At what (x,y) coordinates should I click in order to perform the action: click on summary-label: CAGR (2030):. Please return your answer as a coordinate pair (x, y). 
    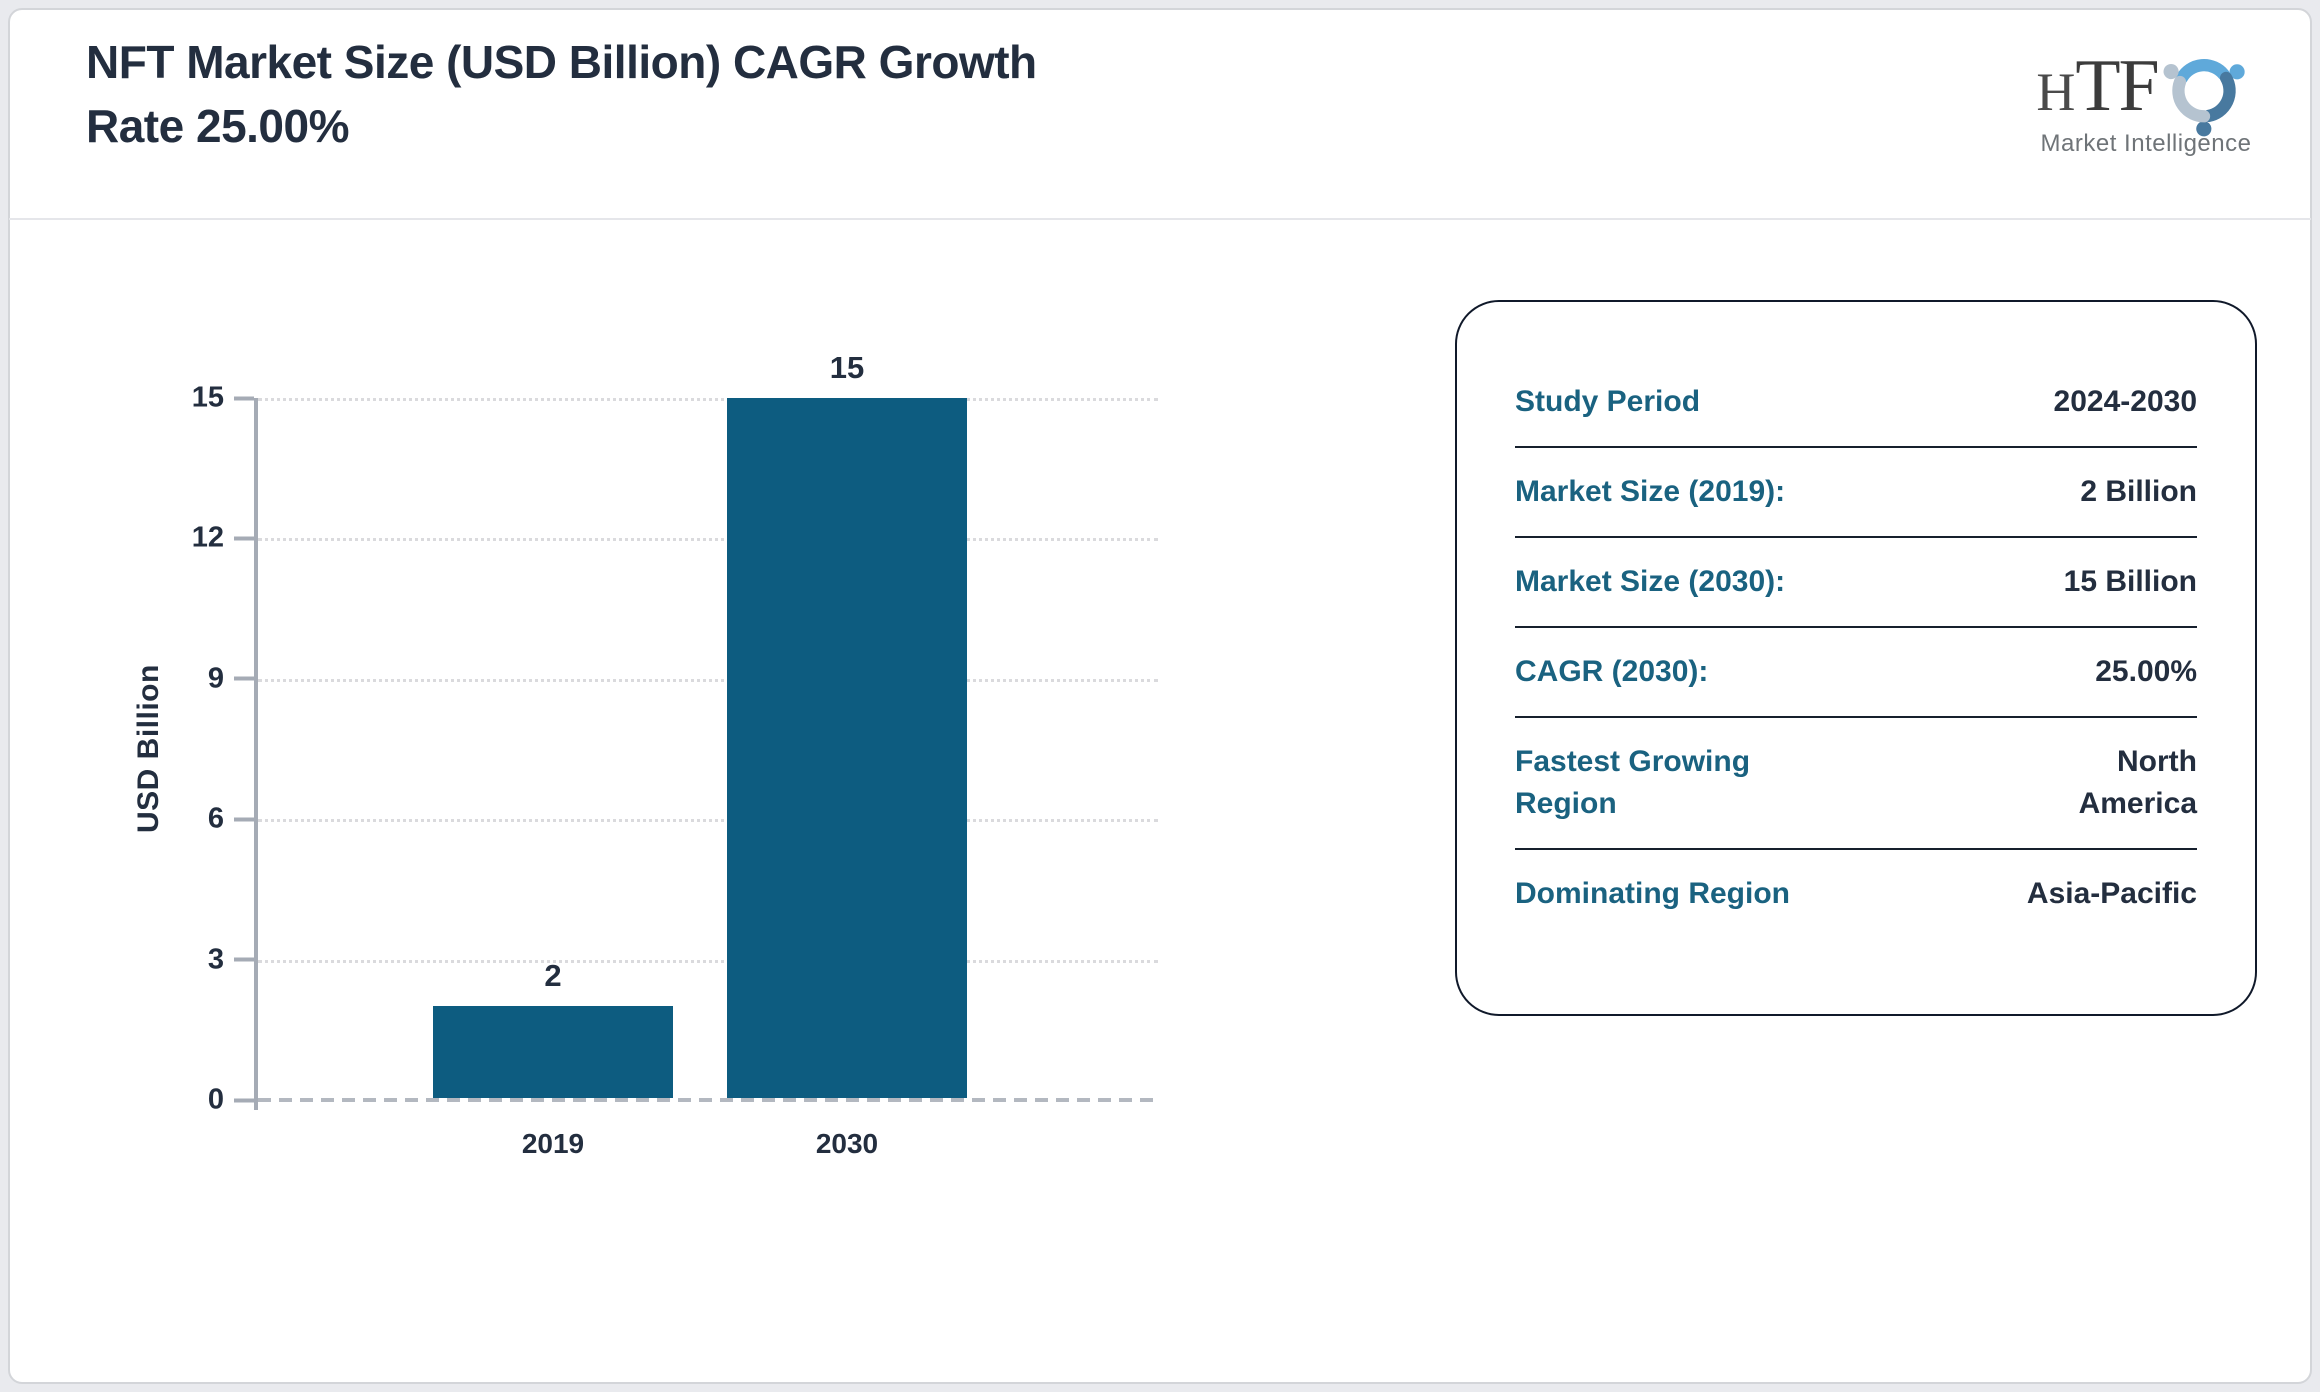
    Looking at the image, I should click on (1612, 671).